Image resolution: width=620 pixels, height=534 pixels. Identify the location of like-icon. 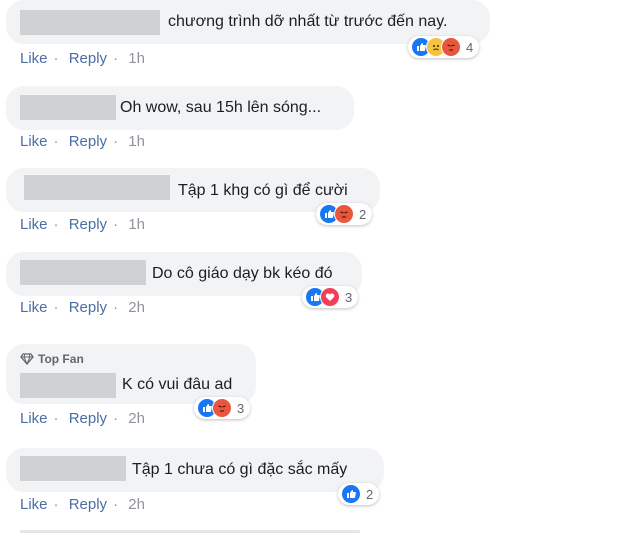
(351, 494).